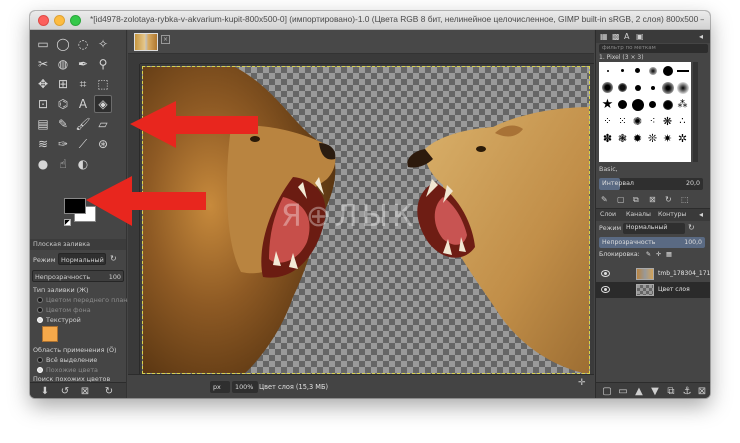 The width and height of the screenshot is (740, 443). What do you see at coordinates (134, 59) in the screenshot?
I see `ruler-corner` at bounding box center [134, 59].